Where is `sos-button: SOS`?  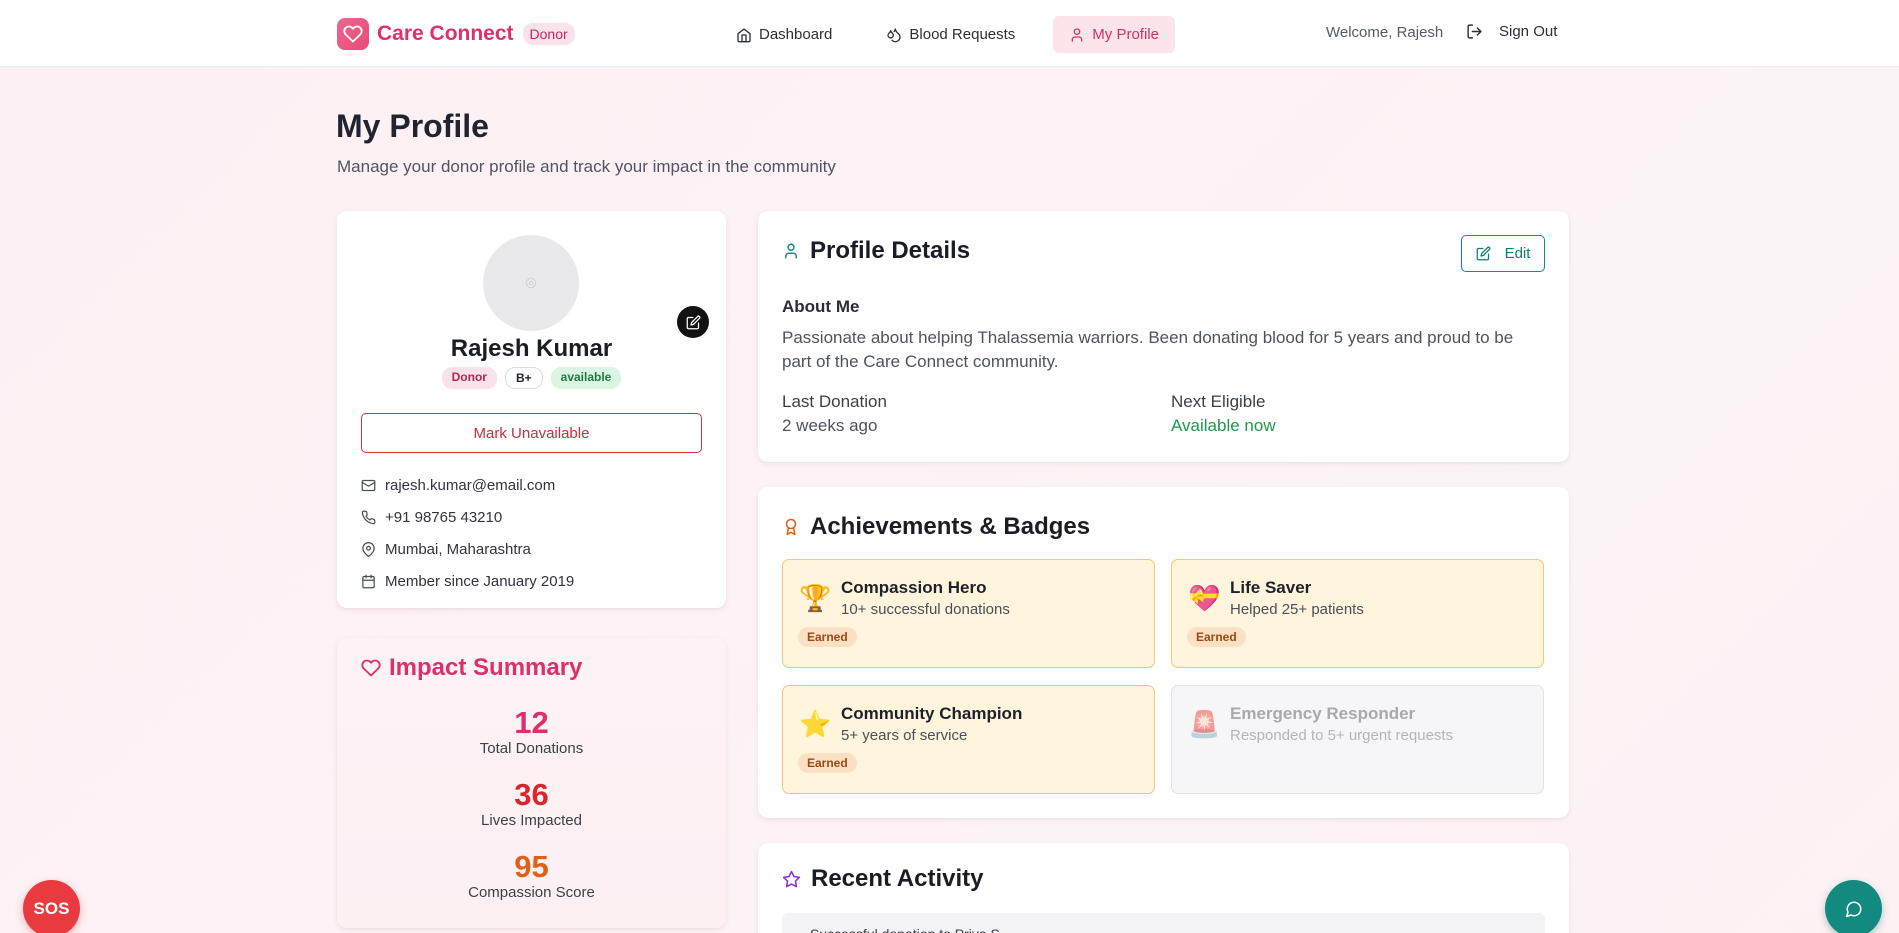
sos-button: SOS is located at coordinates (51, 906).